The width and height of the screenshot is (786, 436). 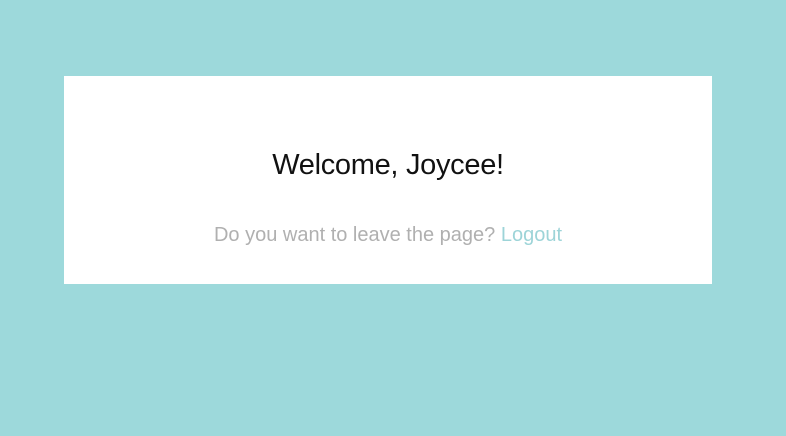 I want to click on leave-page-line: Do you want to leave the page? Logout, so click(x=388, y=235).